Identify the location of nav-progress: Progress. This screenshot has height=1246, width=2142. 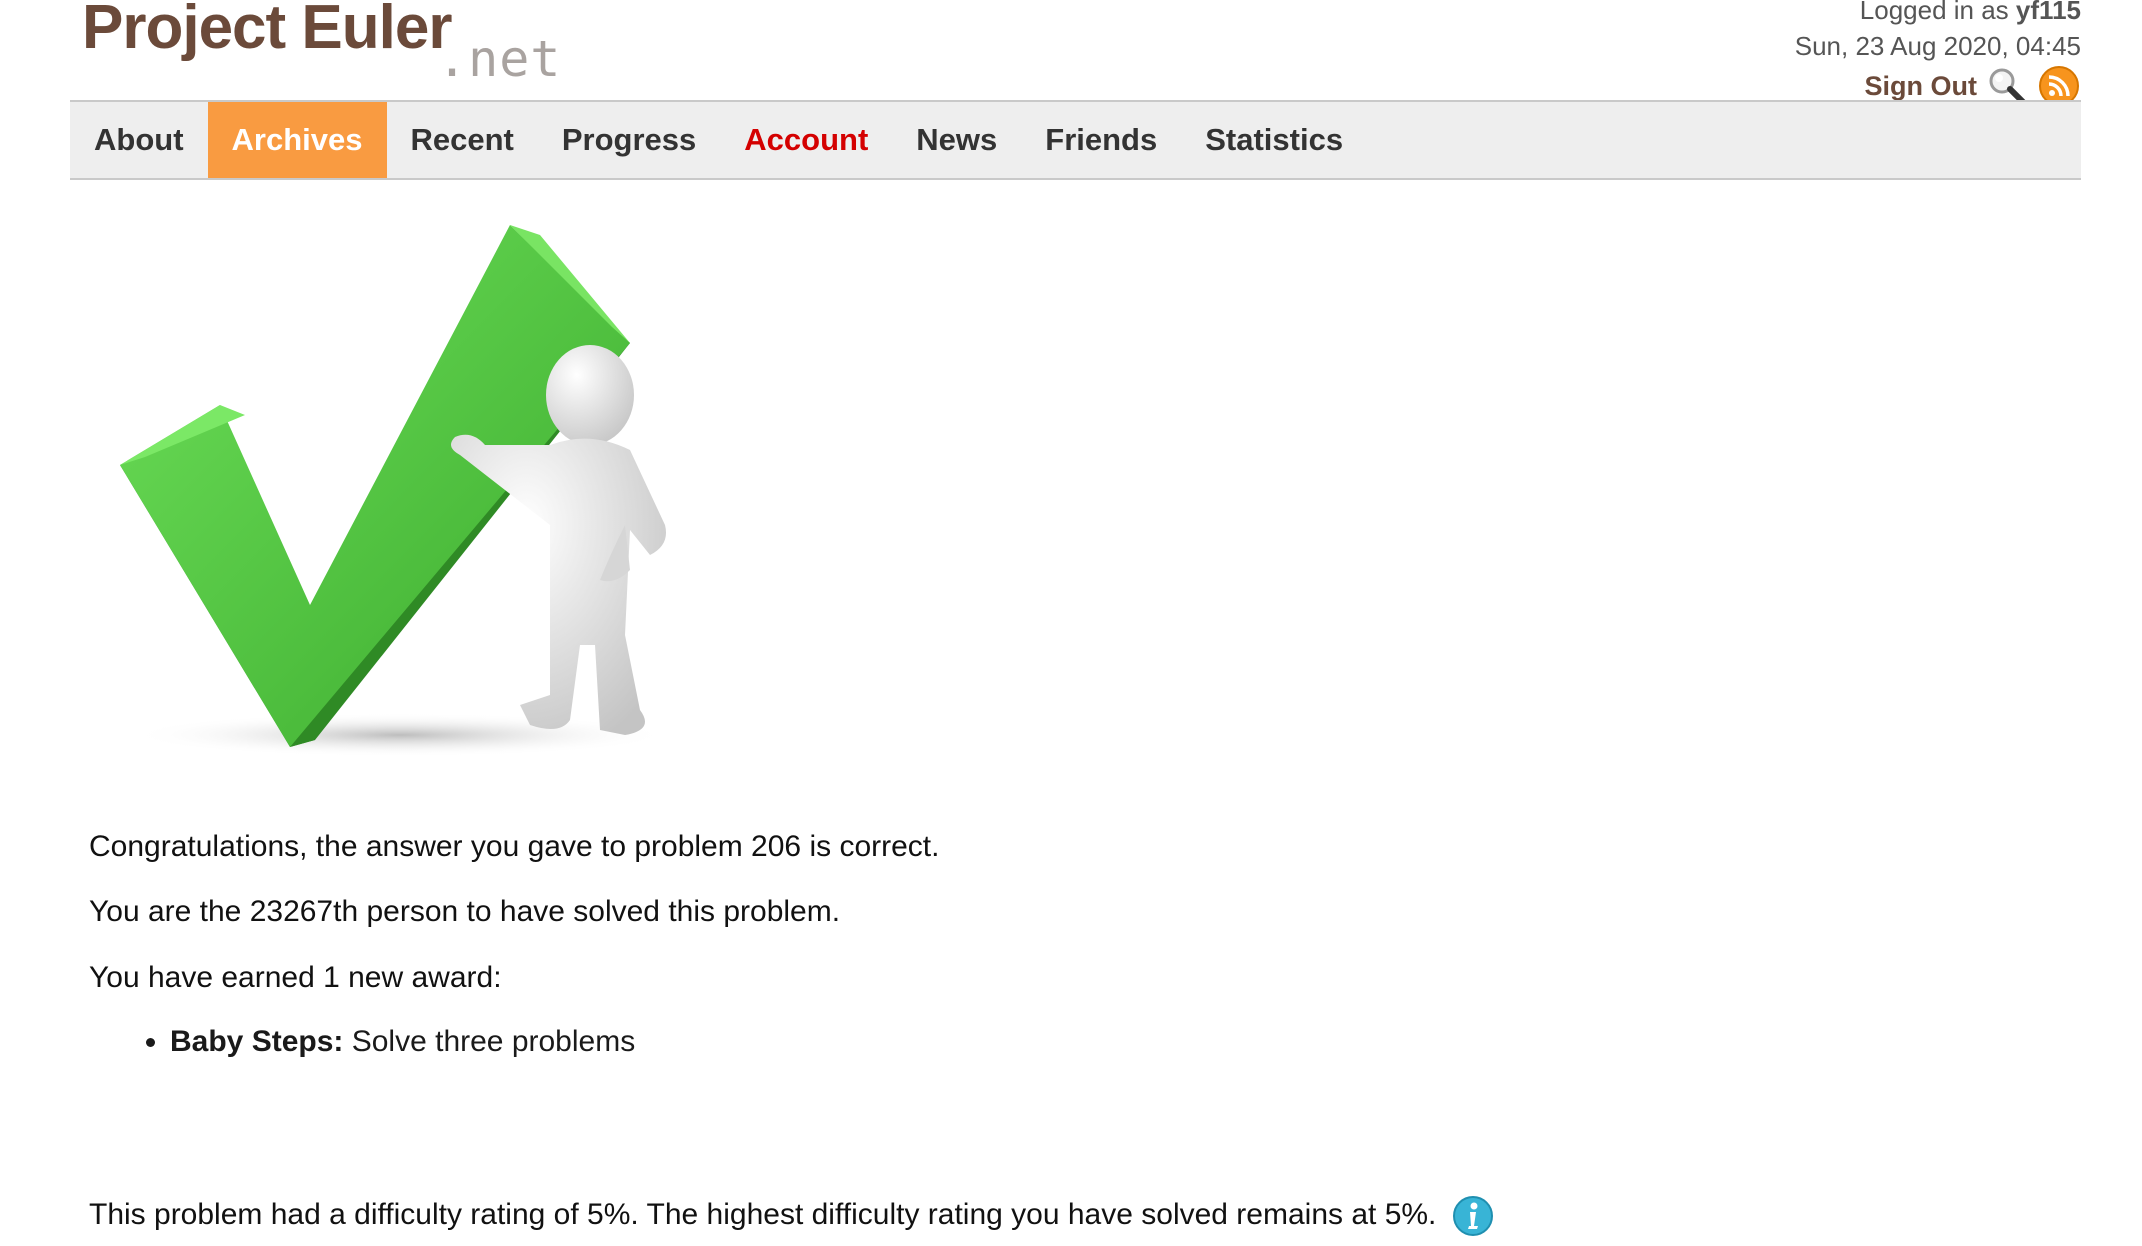
(629, 140).